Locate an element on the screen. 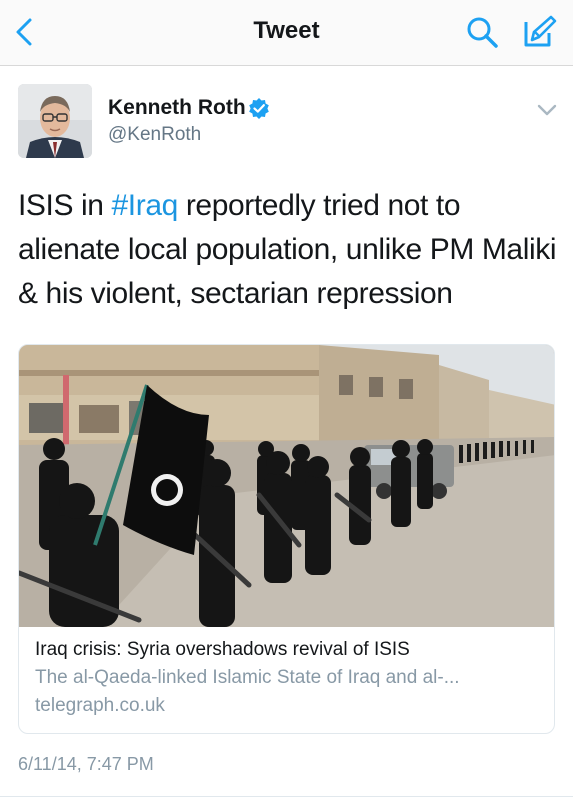 The height and width of the screenshot is (800, 573). nav-bar: Tweet is located at coordinates (286, 33).